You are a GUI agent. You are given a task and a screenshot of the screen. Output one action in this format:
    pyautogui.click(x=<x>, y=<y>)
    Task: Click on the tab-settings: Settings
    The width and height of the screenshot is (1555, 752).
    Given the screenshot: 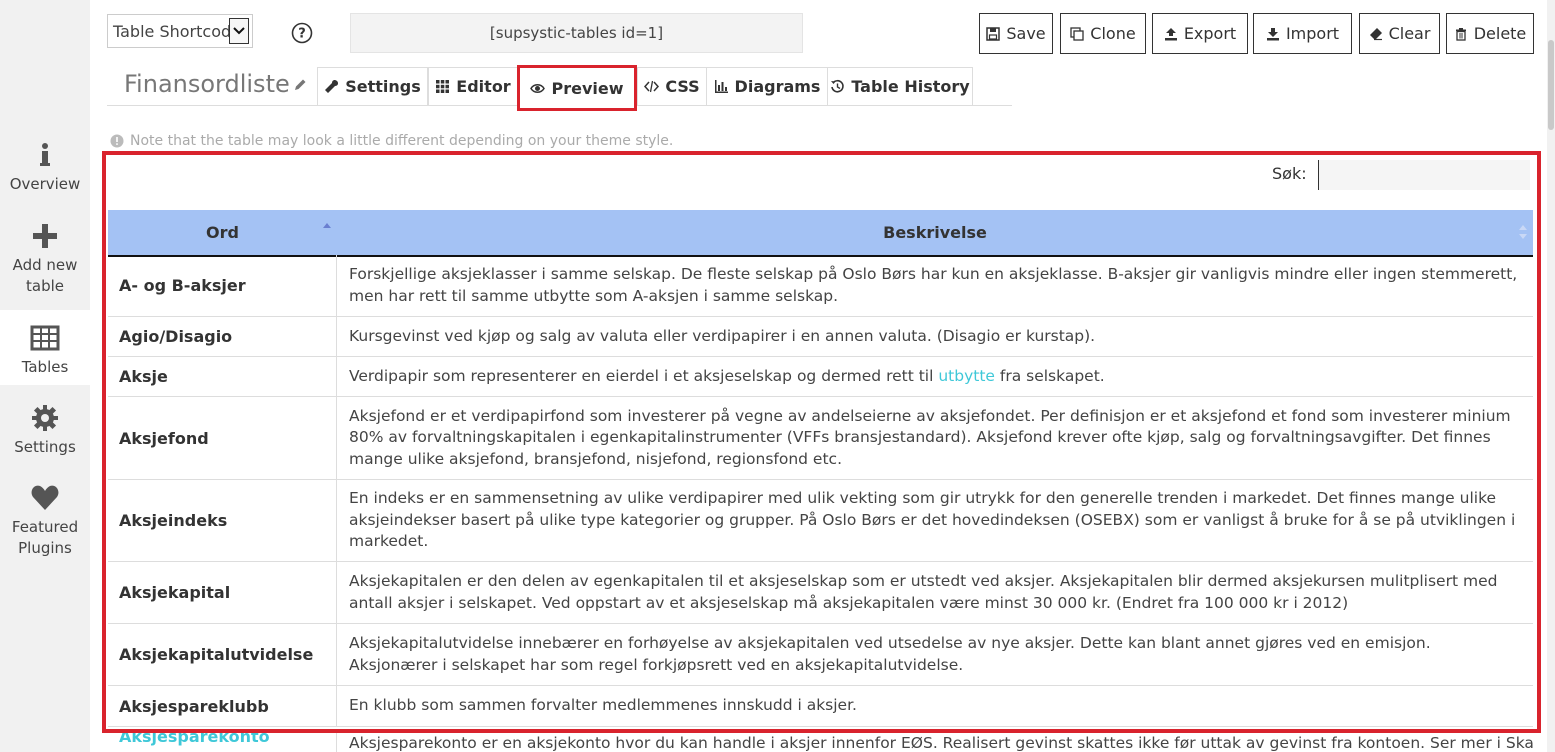 What is the action you would take?
    pyautogui.click(x=372, y=86)
    